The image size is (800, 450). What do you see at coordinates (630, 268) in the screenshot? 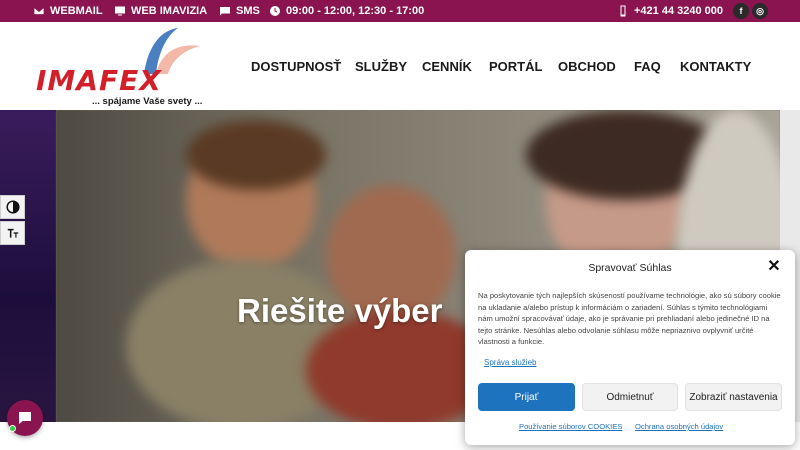
I see `cookie-modal-title: Spravovať Súhlas` at bounding box center [630, 268].